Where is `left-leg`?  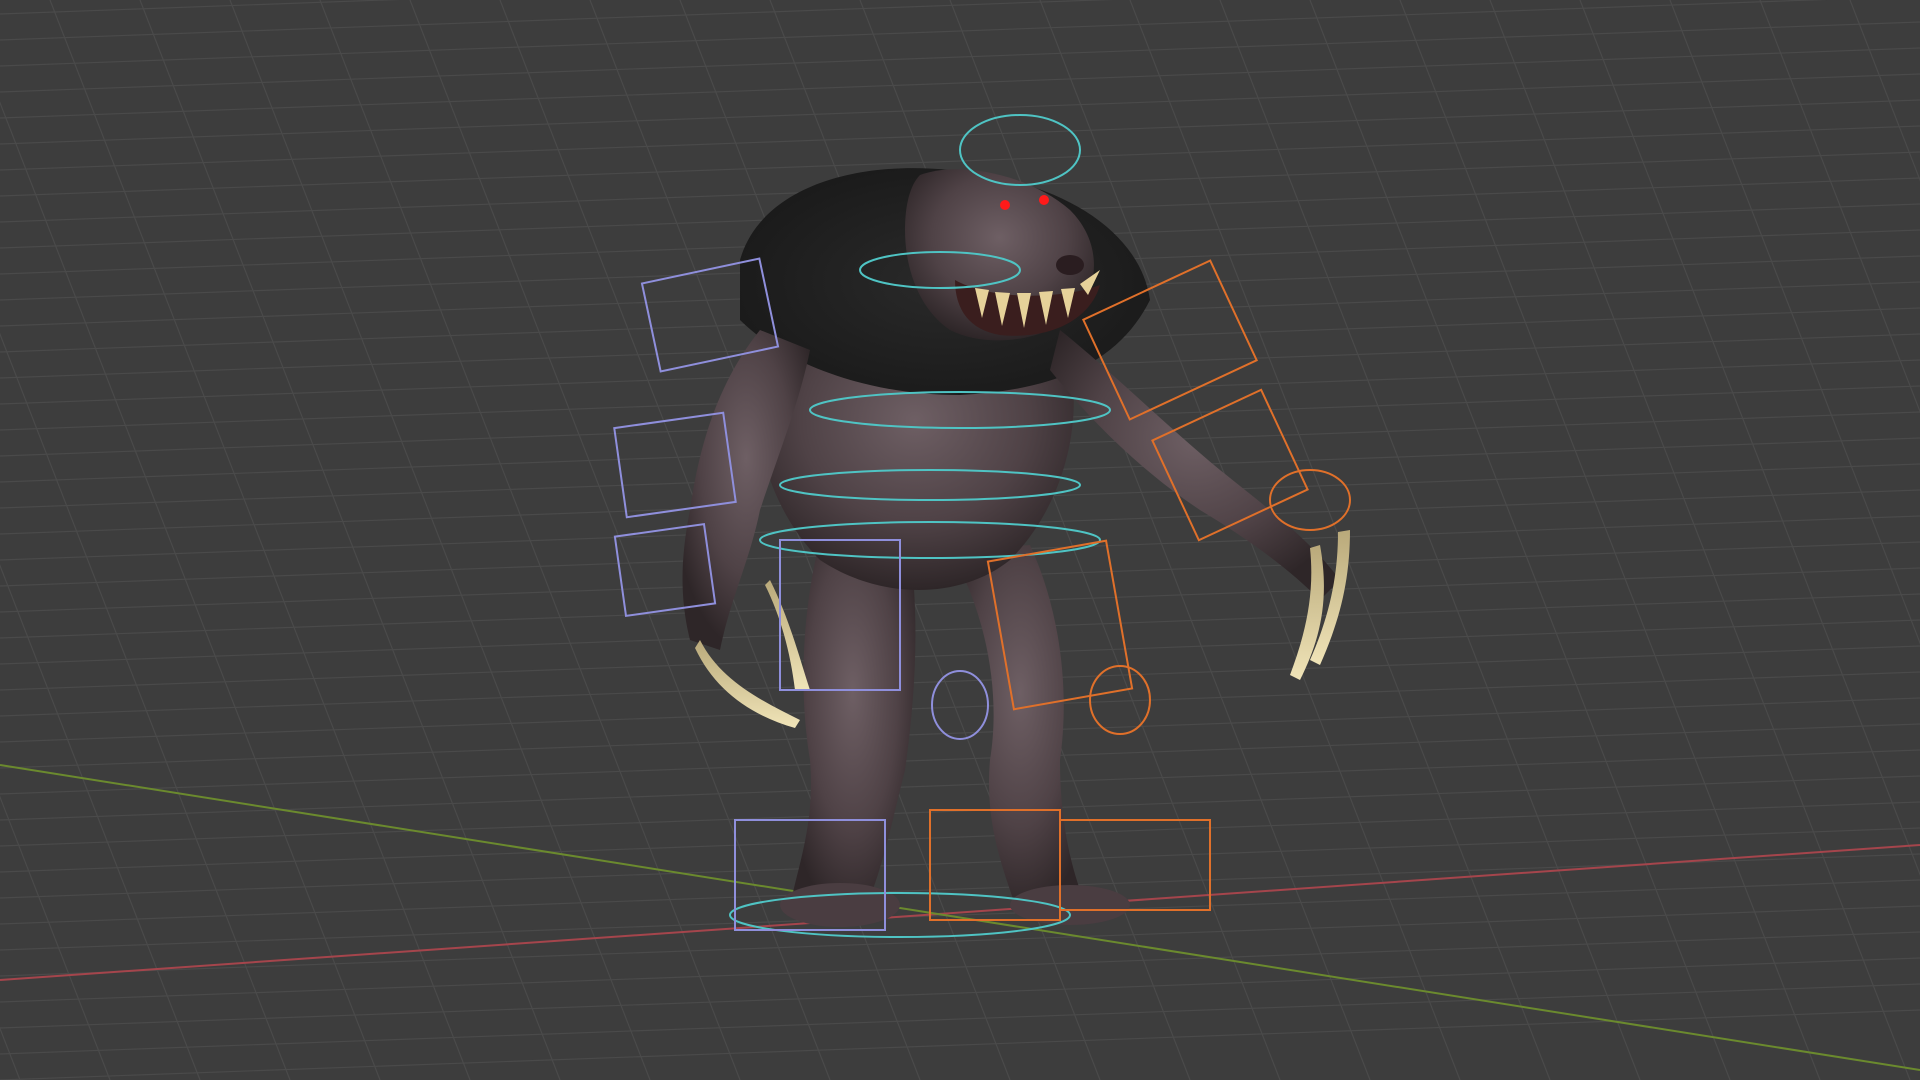
left-leg is located at coordinates (853, 730).